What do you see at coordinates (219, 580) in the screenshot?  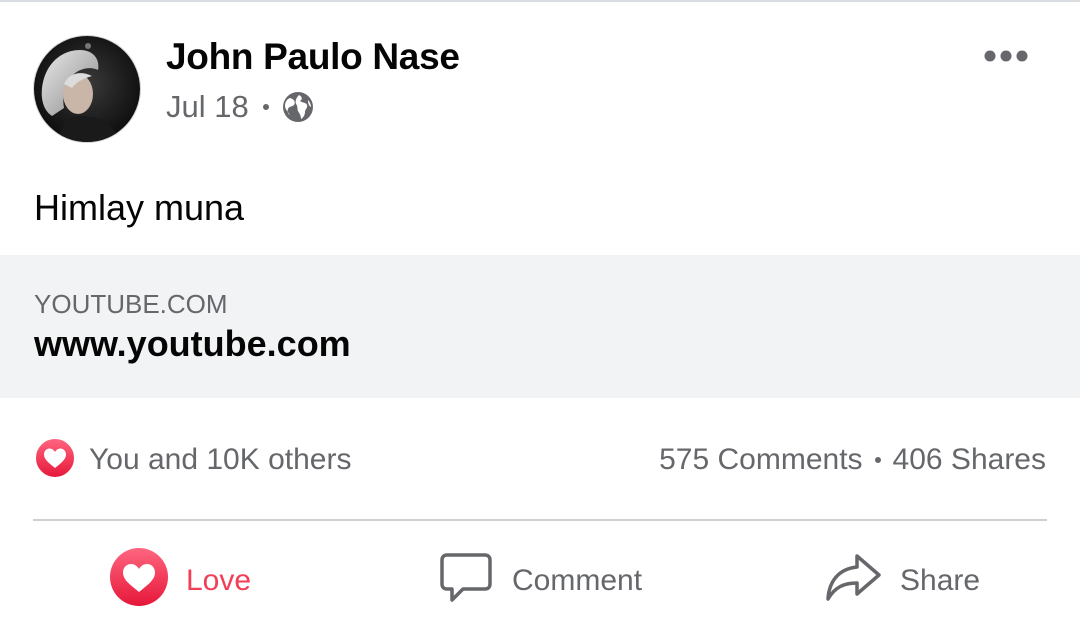 I see `love-label: Love` at bounding box center [219, 580].